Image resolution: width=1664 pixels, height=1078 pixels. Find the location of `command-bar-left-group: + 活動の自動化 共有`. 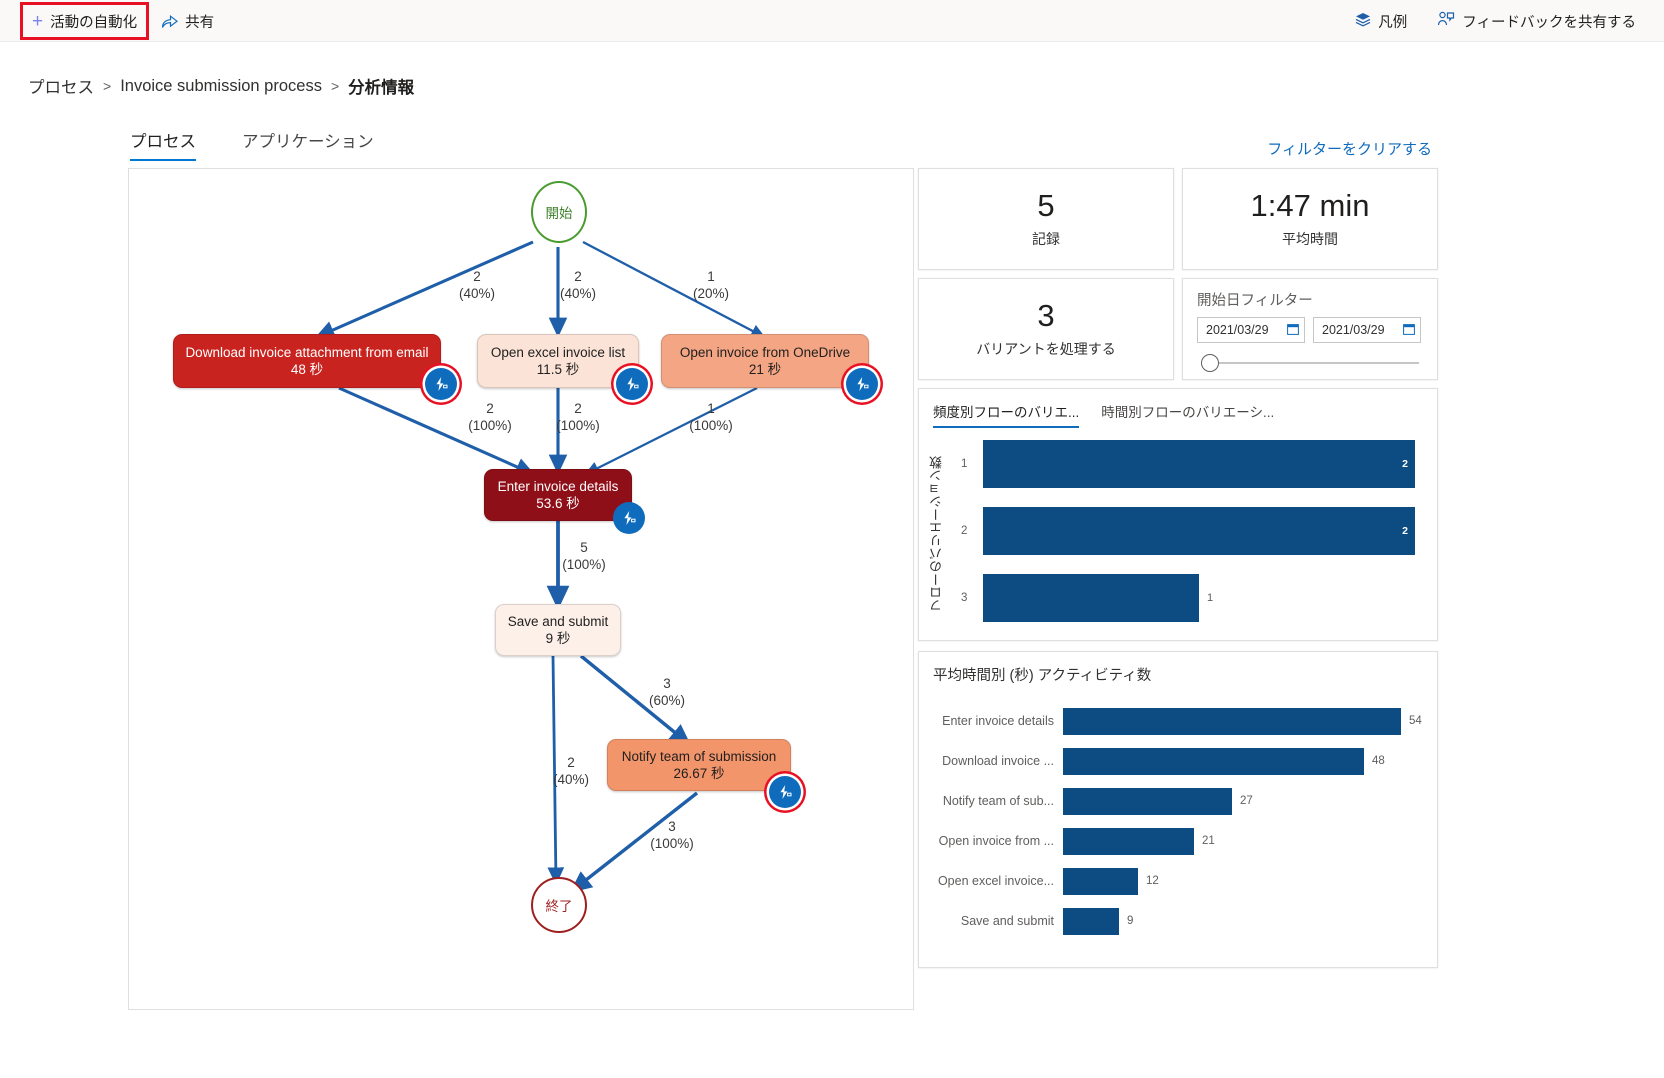

command-bar-left-group: + 活動の自動化 共有 is located at coordinates (121, 21).